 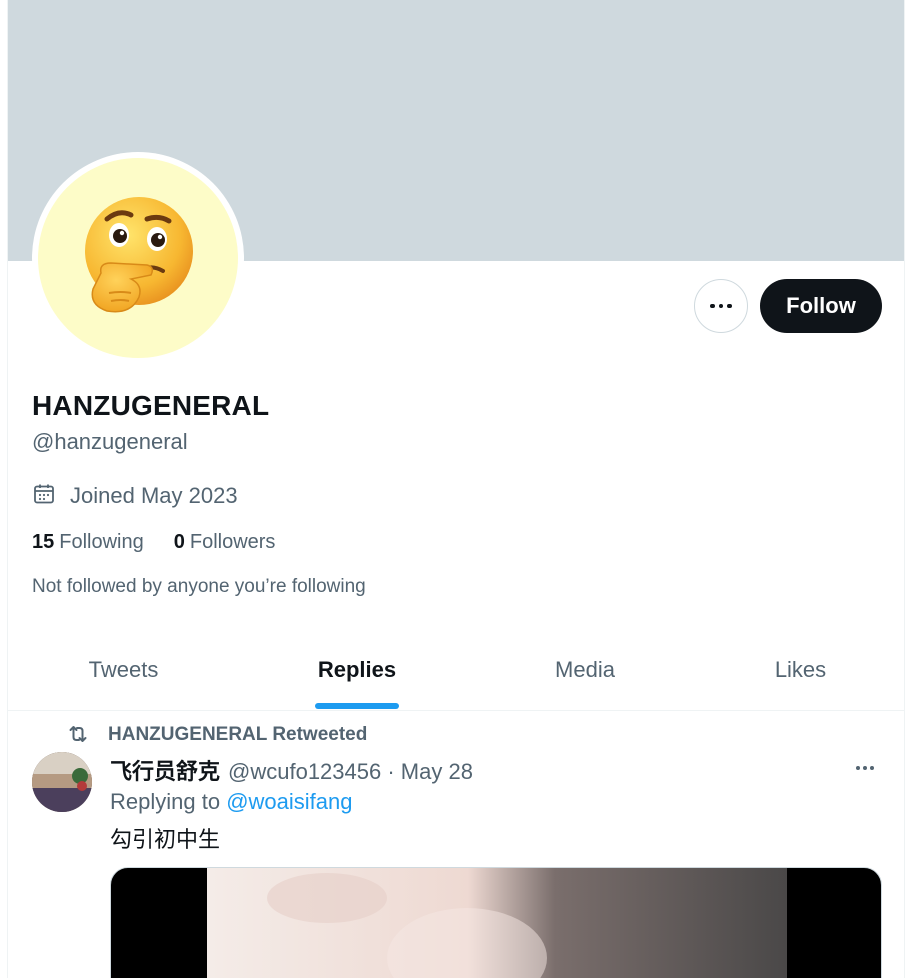 What do you see at coordinates (585, 670) in the screenshot?
I see `tab-media: Media` at bounding box center [585, 670].